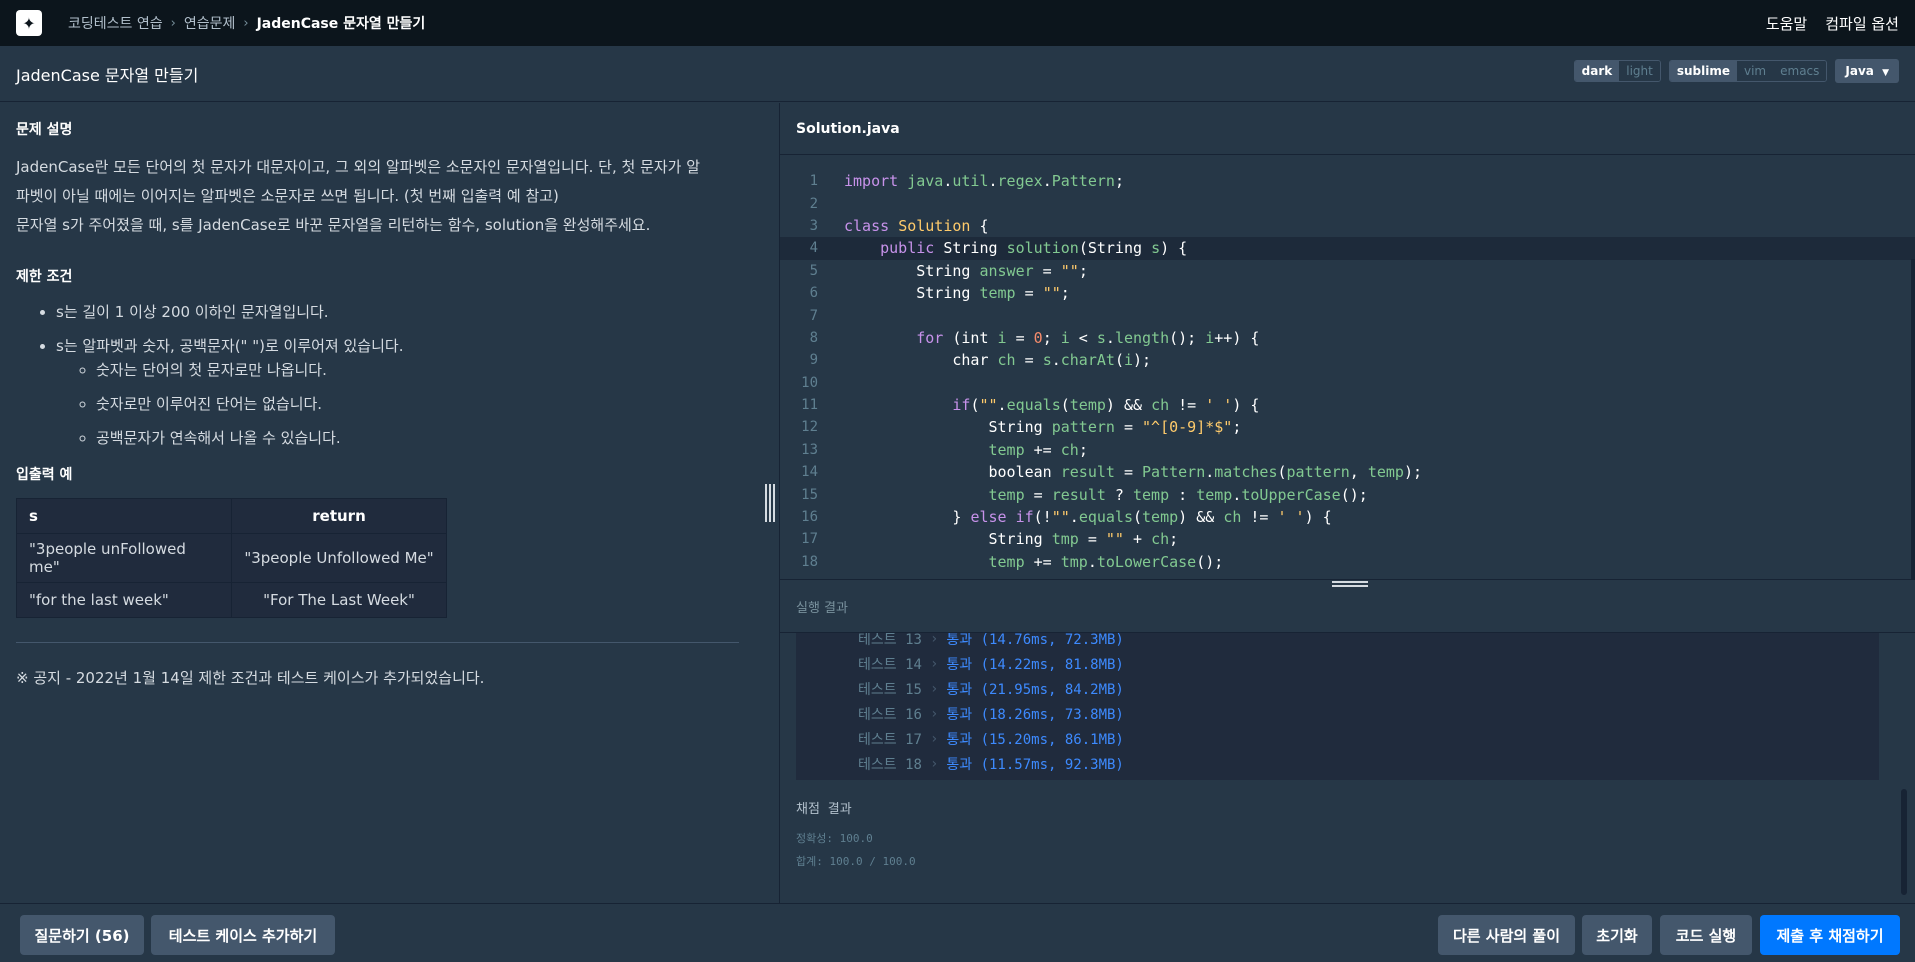 The image size is (1915, 962). What do you see at coordinates (124, 558) in the screenshot?
I see `table-cell: "3people unFollowed me"` at bounding box center [124, 558].